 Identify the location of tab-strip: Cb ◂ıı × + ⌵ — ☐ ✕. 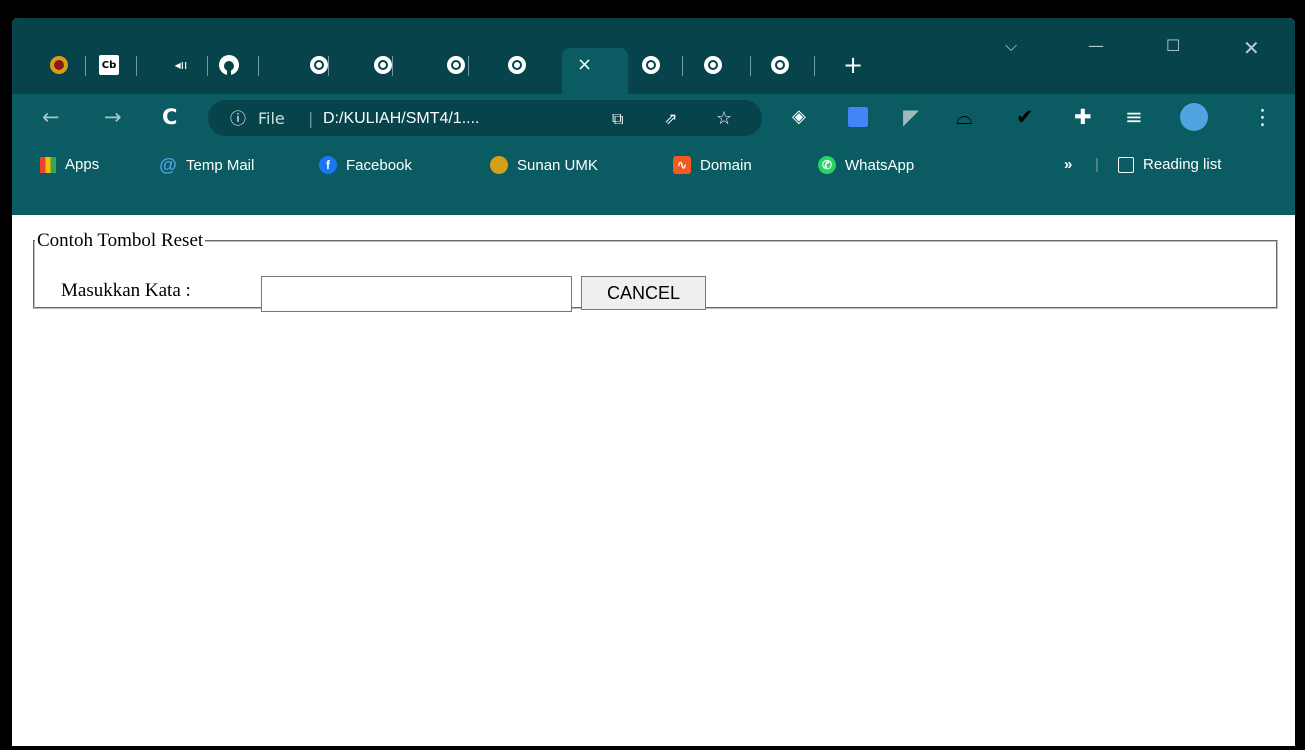
(653, 56).